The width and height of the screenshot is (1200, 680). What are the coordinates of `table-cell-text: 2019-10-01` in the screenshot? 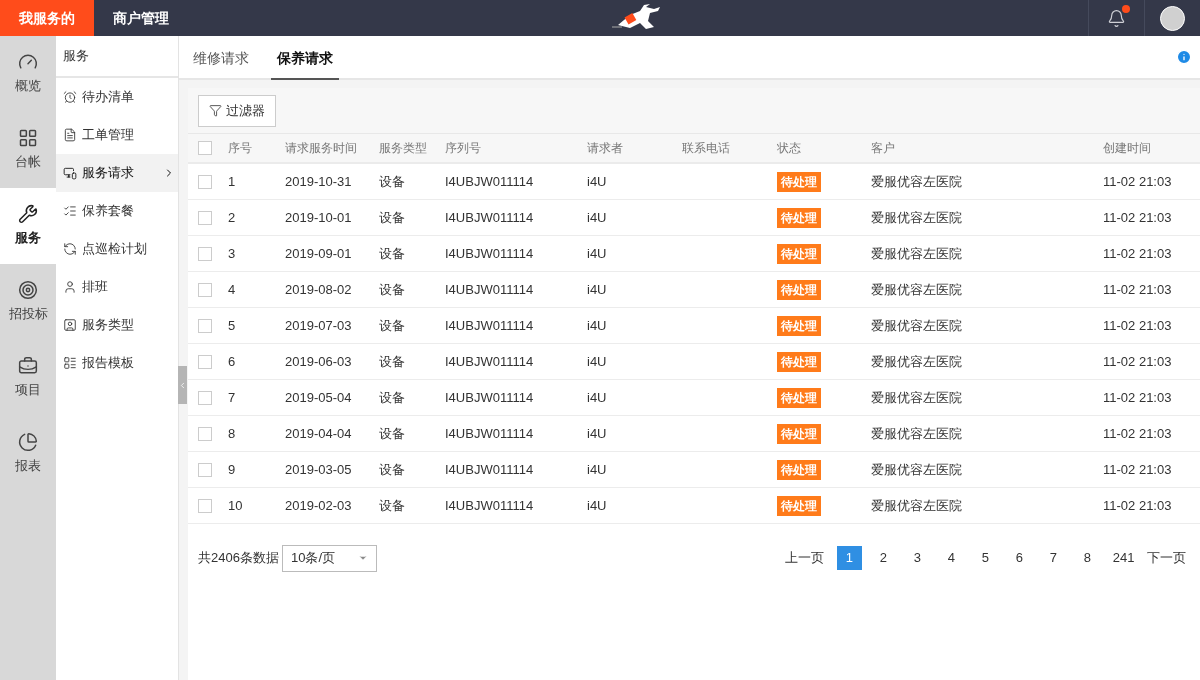 It's located at (319, 217).